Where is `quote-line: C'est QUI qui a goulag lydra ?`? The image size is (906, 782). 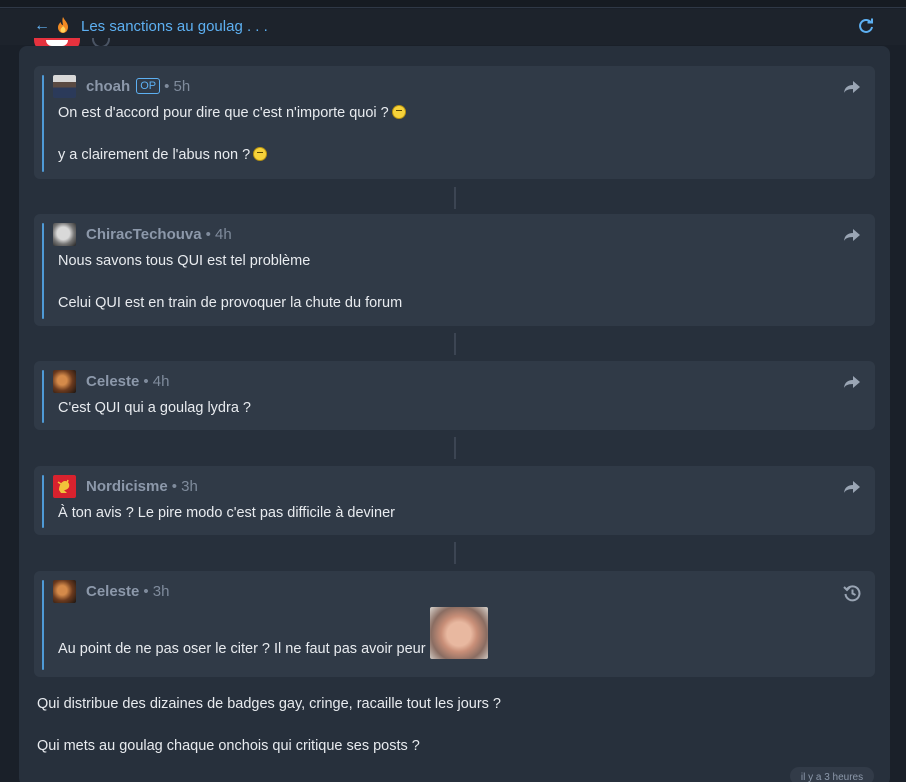 quote-line: C'est QUI qui a goulag lydra ? is located at coordinates (154, 408).